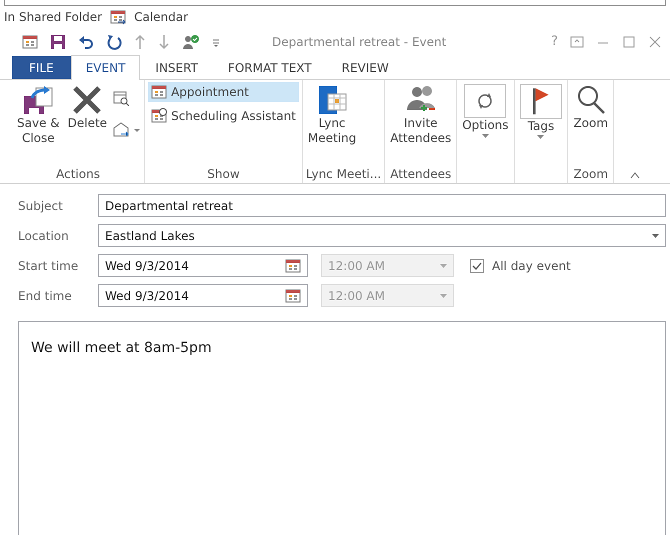  Describe the element at coordinates (591, 174) in the screenshot. I see `group-label: Zoom` at that location.